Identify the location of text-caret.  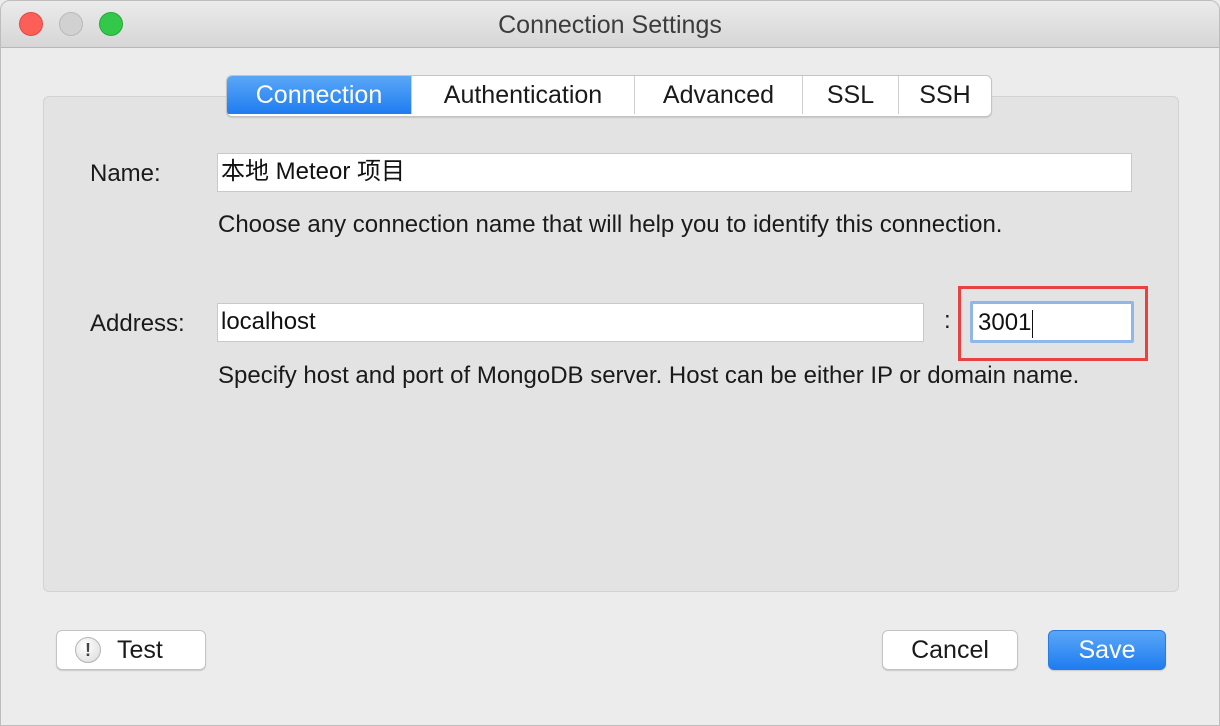
(1033, 323).